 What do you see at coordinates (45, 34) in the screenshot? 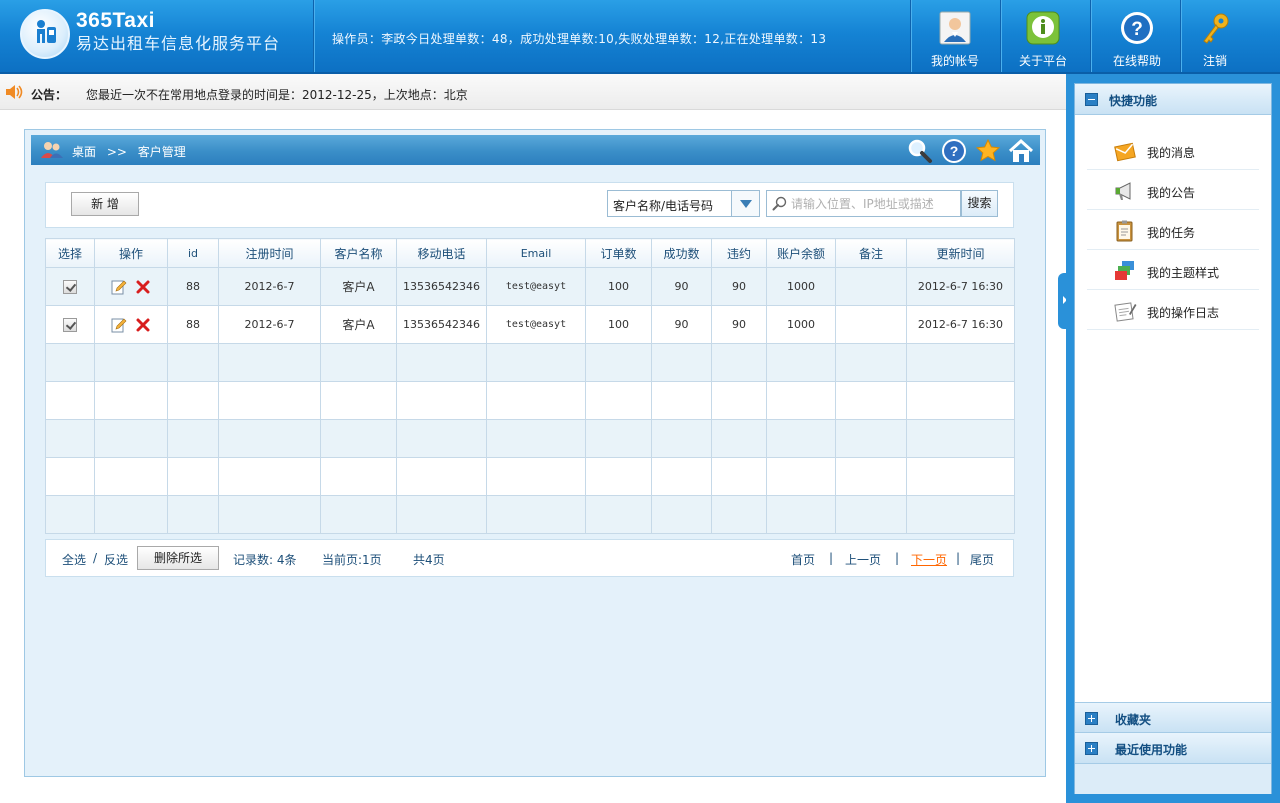
I see `taxi-logo-icon` at bounding box center [45, 34].